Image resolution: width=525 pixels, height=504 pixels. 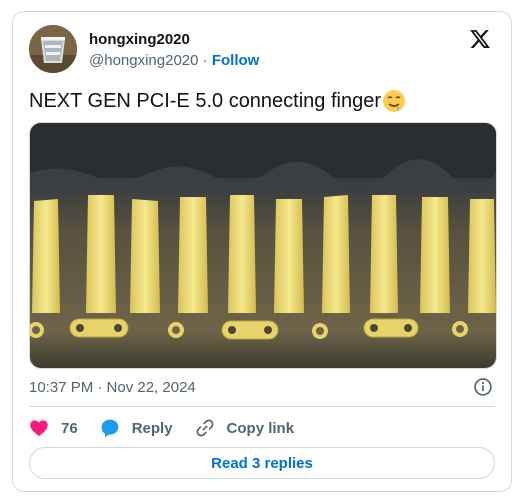 I want to click on tweet-timestamp: 10:37 PM · Nov 22, 2024, so click(x=112, y=387).